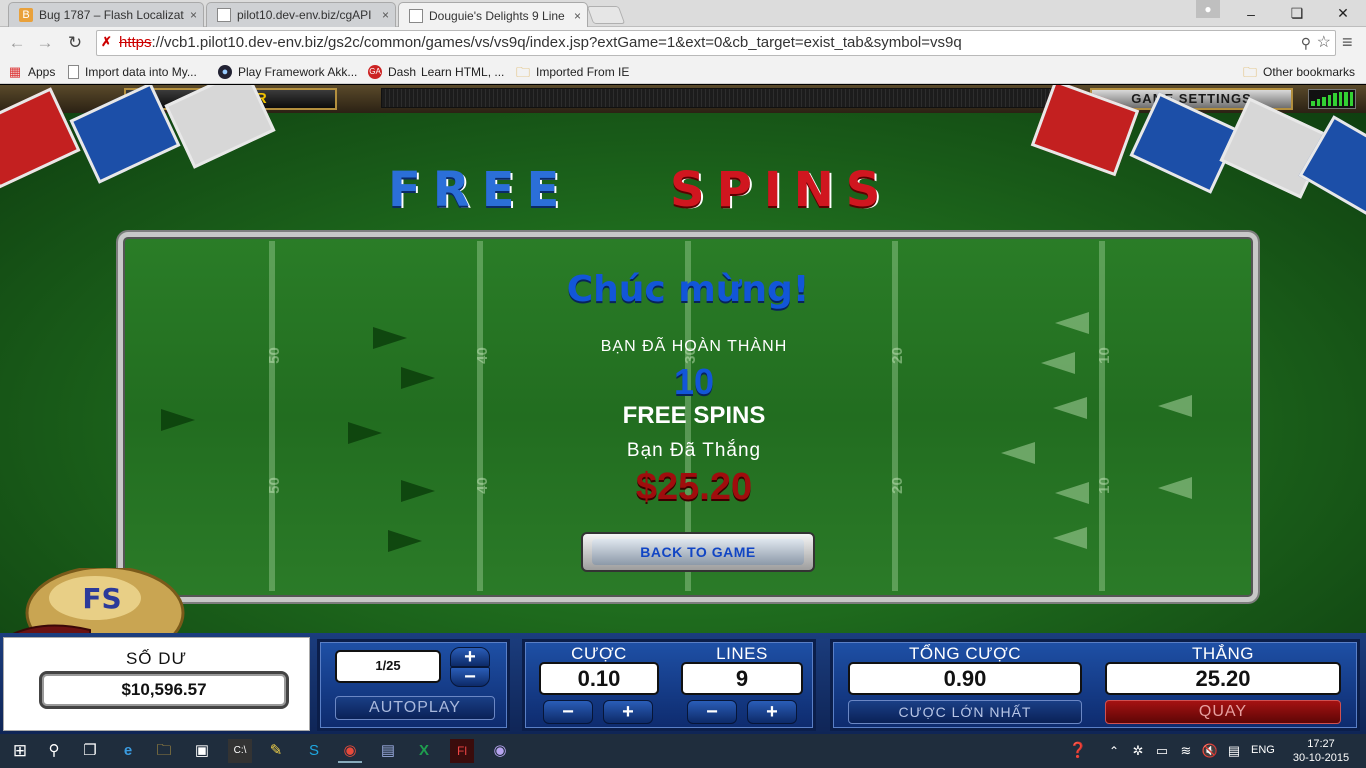 The width and height of the screenshot is (1366, 768). What do you see at coordinates (772, 712) in the screenshot?
I see `lines-plus-button: +` at bounding box center [772, 712].